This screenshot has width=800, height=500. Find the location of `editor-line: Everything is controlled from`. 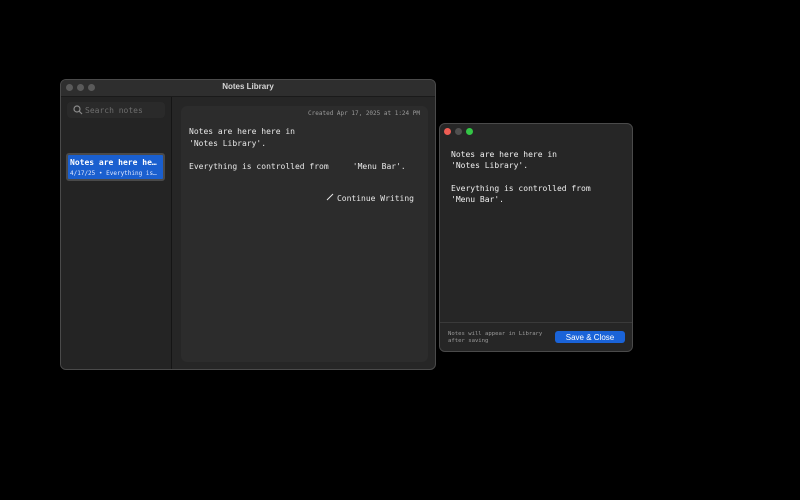

editor-line: Everything is controlled from is located at coordinates (521, 188).